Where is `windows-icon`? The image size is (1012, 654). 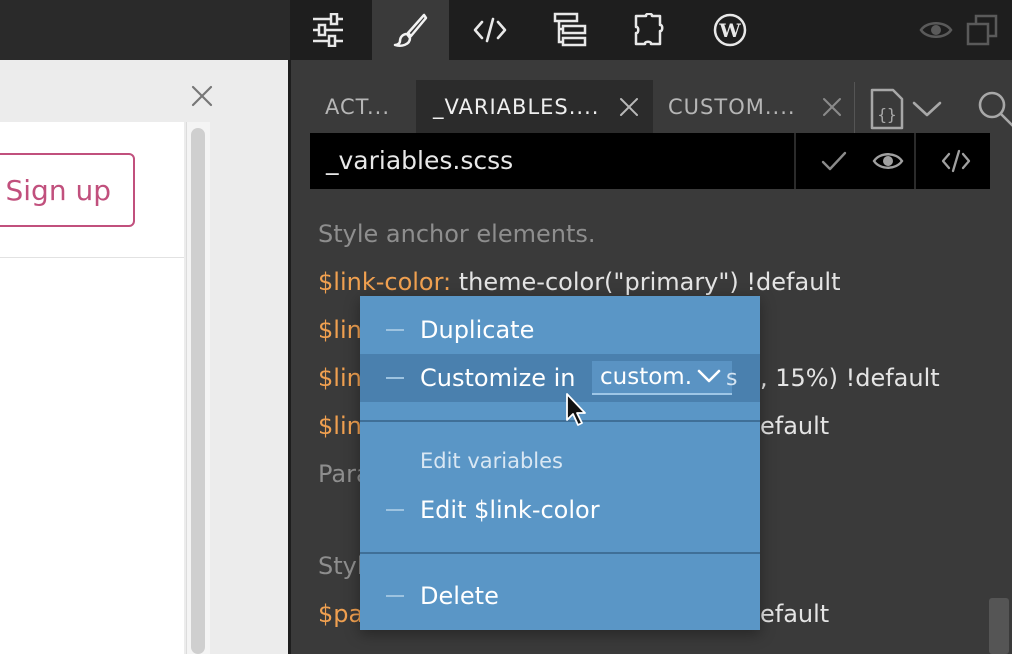 windows-icon is located at coordinates (982, 30).